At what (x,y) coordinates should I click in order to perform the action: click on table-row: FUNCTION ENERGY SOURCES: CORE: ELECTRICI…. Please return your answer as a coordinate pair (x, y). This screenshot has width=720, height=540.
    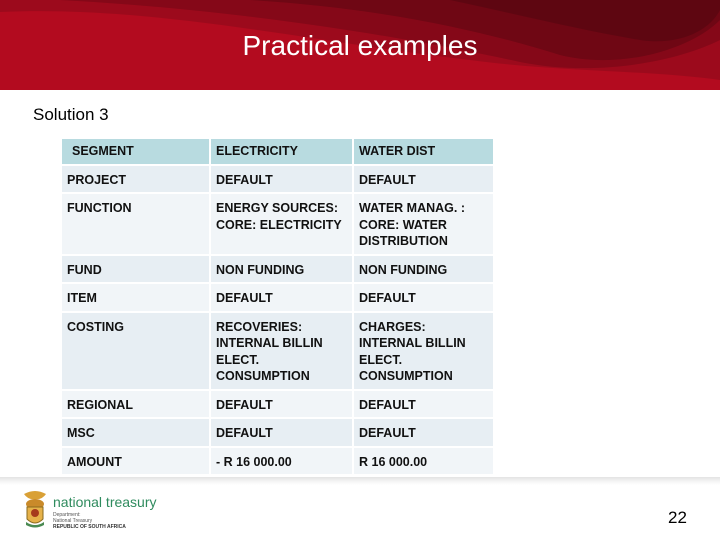
    Looking at the image, I should click on (277, 224).